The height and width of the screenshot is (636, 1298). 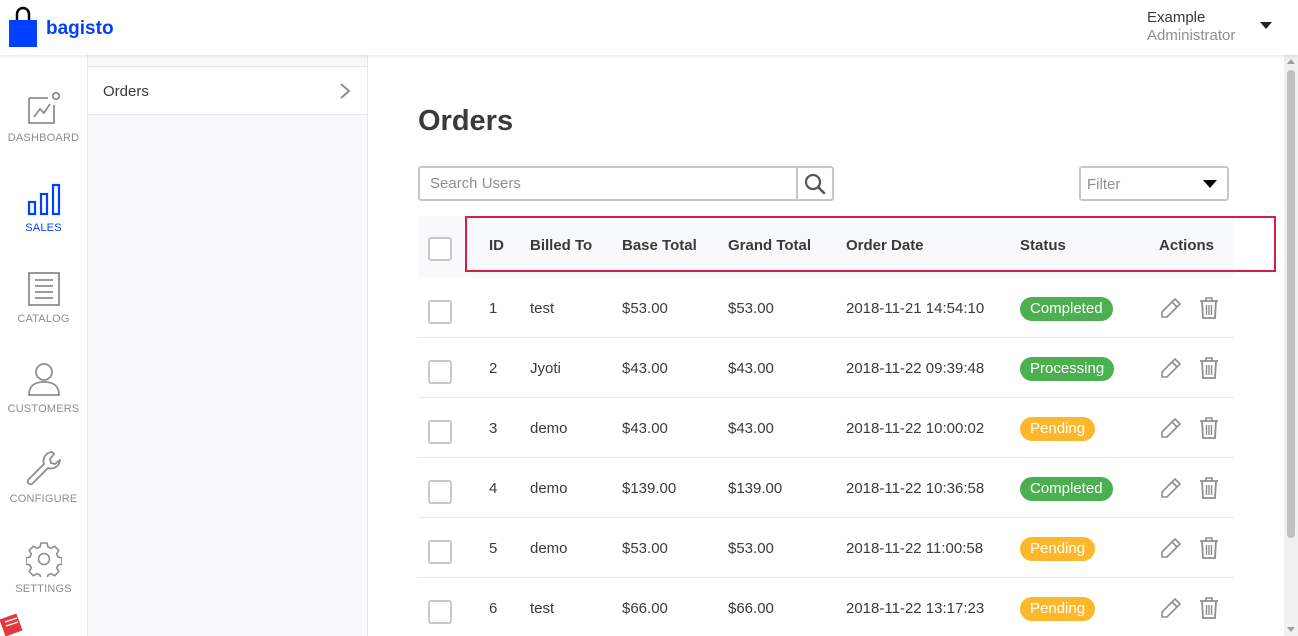 I want to click on brand-name: bagisto, so click(x=80, y=28).